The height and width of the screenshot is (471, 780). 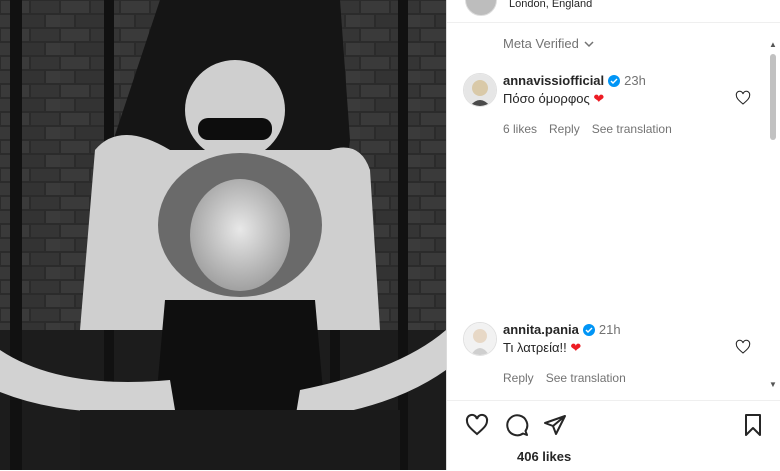 What do you see at coordinates (553, 80) in the screenshot?
I see `comment-username: annavissiofficial` at bounding box center [553, 80].